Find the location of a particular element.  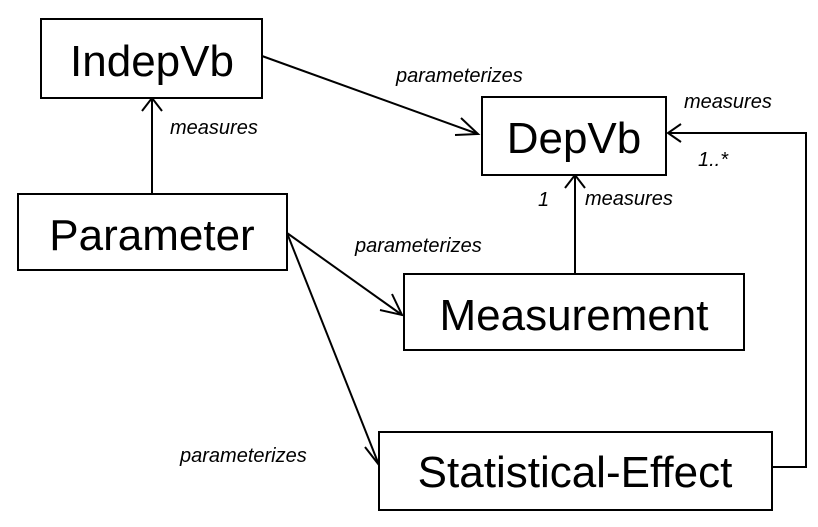

node-depvb-label: DepVb is located at coordinates (574, 138).